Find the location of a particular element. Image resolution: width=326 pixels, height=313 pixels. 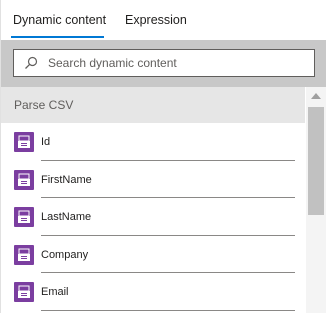

list-item-email: Email is located at coordinates (153, 292).